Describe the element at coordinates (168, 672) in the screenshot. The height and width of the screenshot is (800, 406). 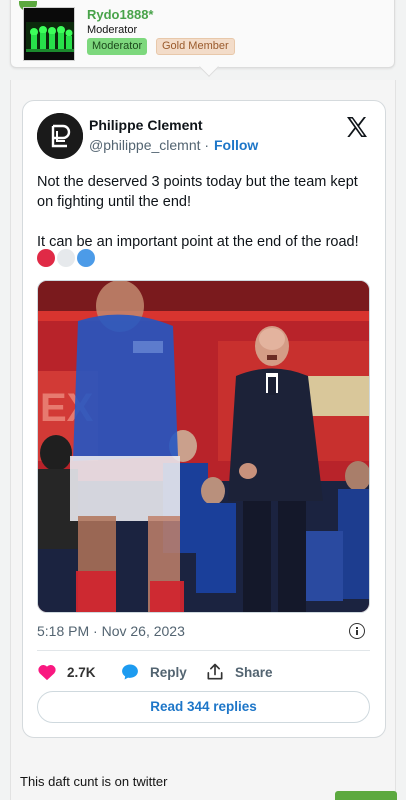
I see `reply-label: Reply` at that location.